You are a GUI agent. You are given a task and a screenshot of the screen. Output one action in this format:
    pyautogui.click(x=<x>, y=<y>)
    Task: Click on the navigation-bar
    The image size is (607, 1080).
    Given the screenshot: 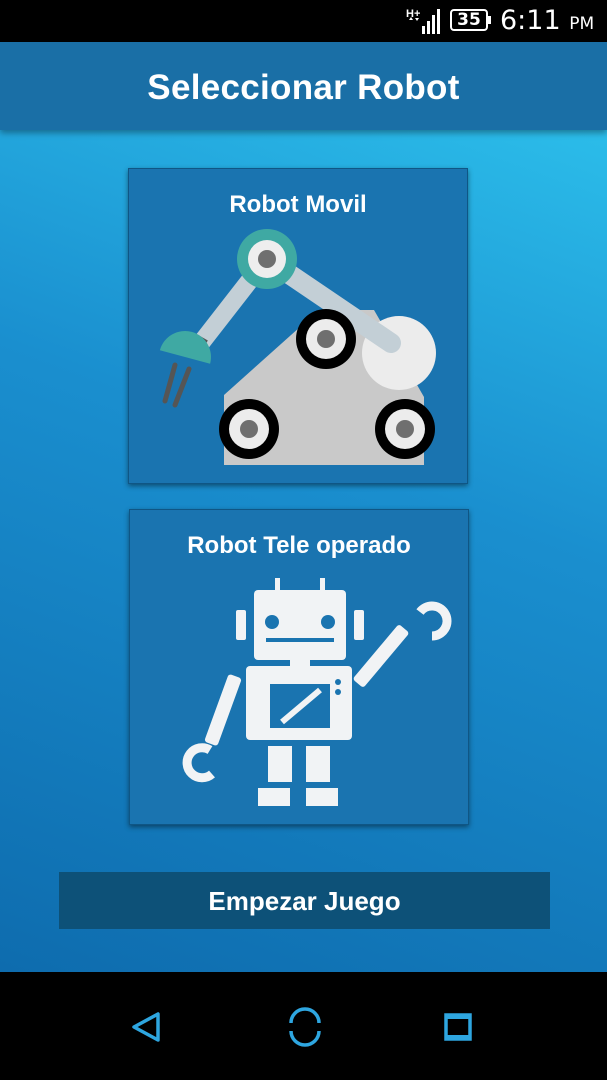 What is the action you would take?
    pyautogui.click(x=303, y=1026)
    